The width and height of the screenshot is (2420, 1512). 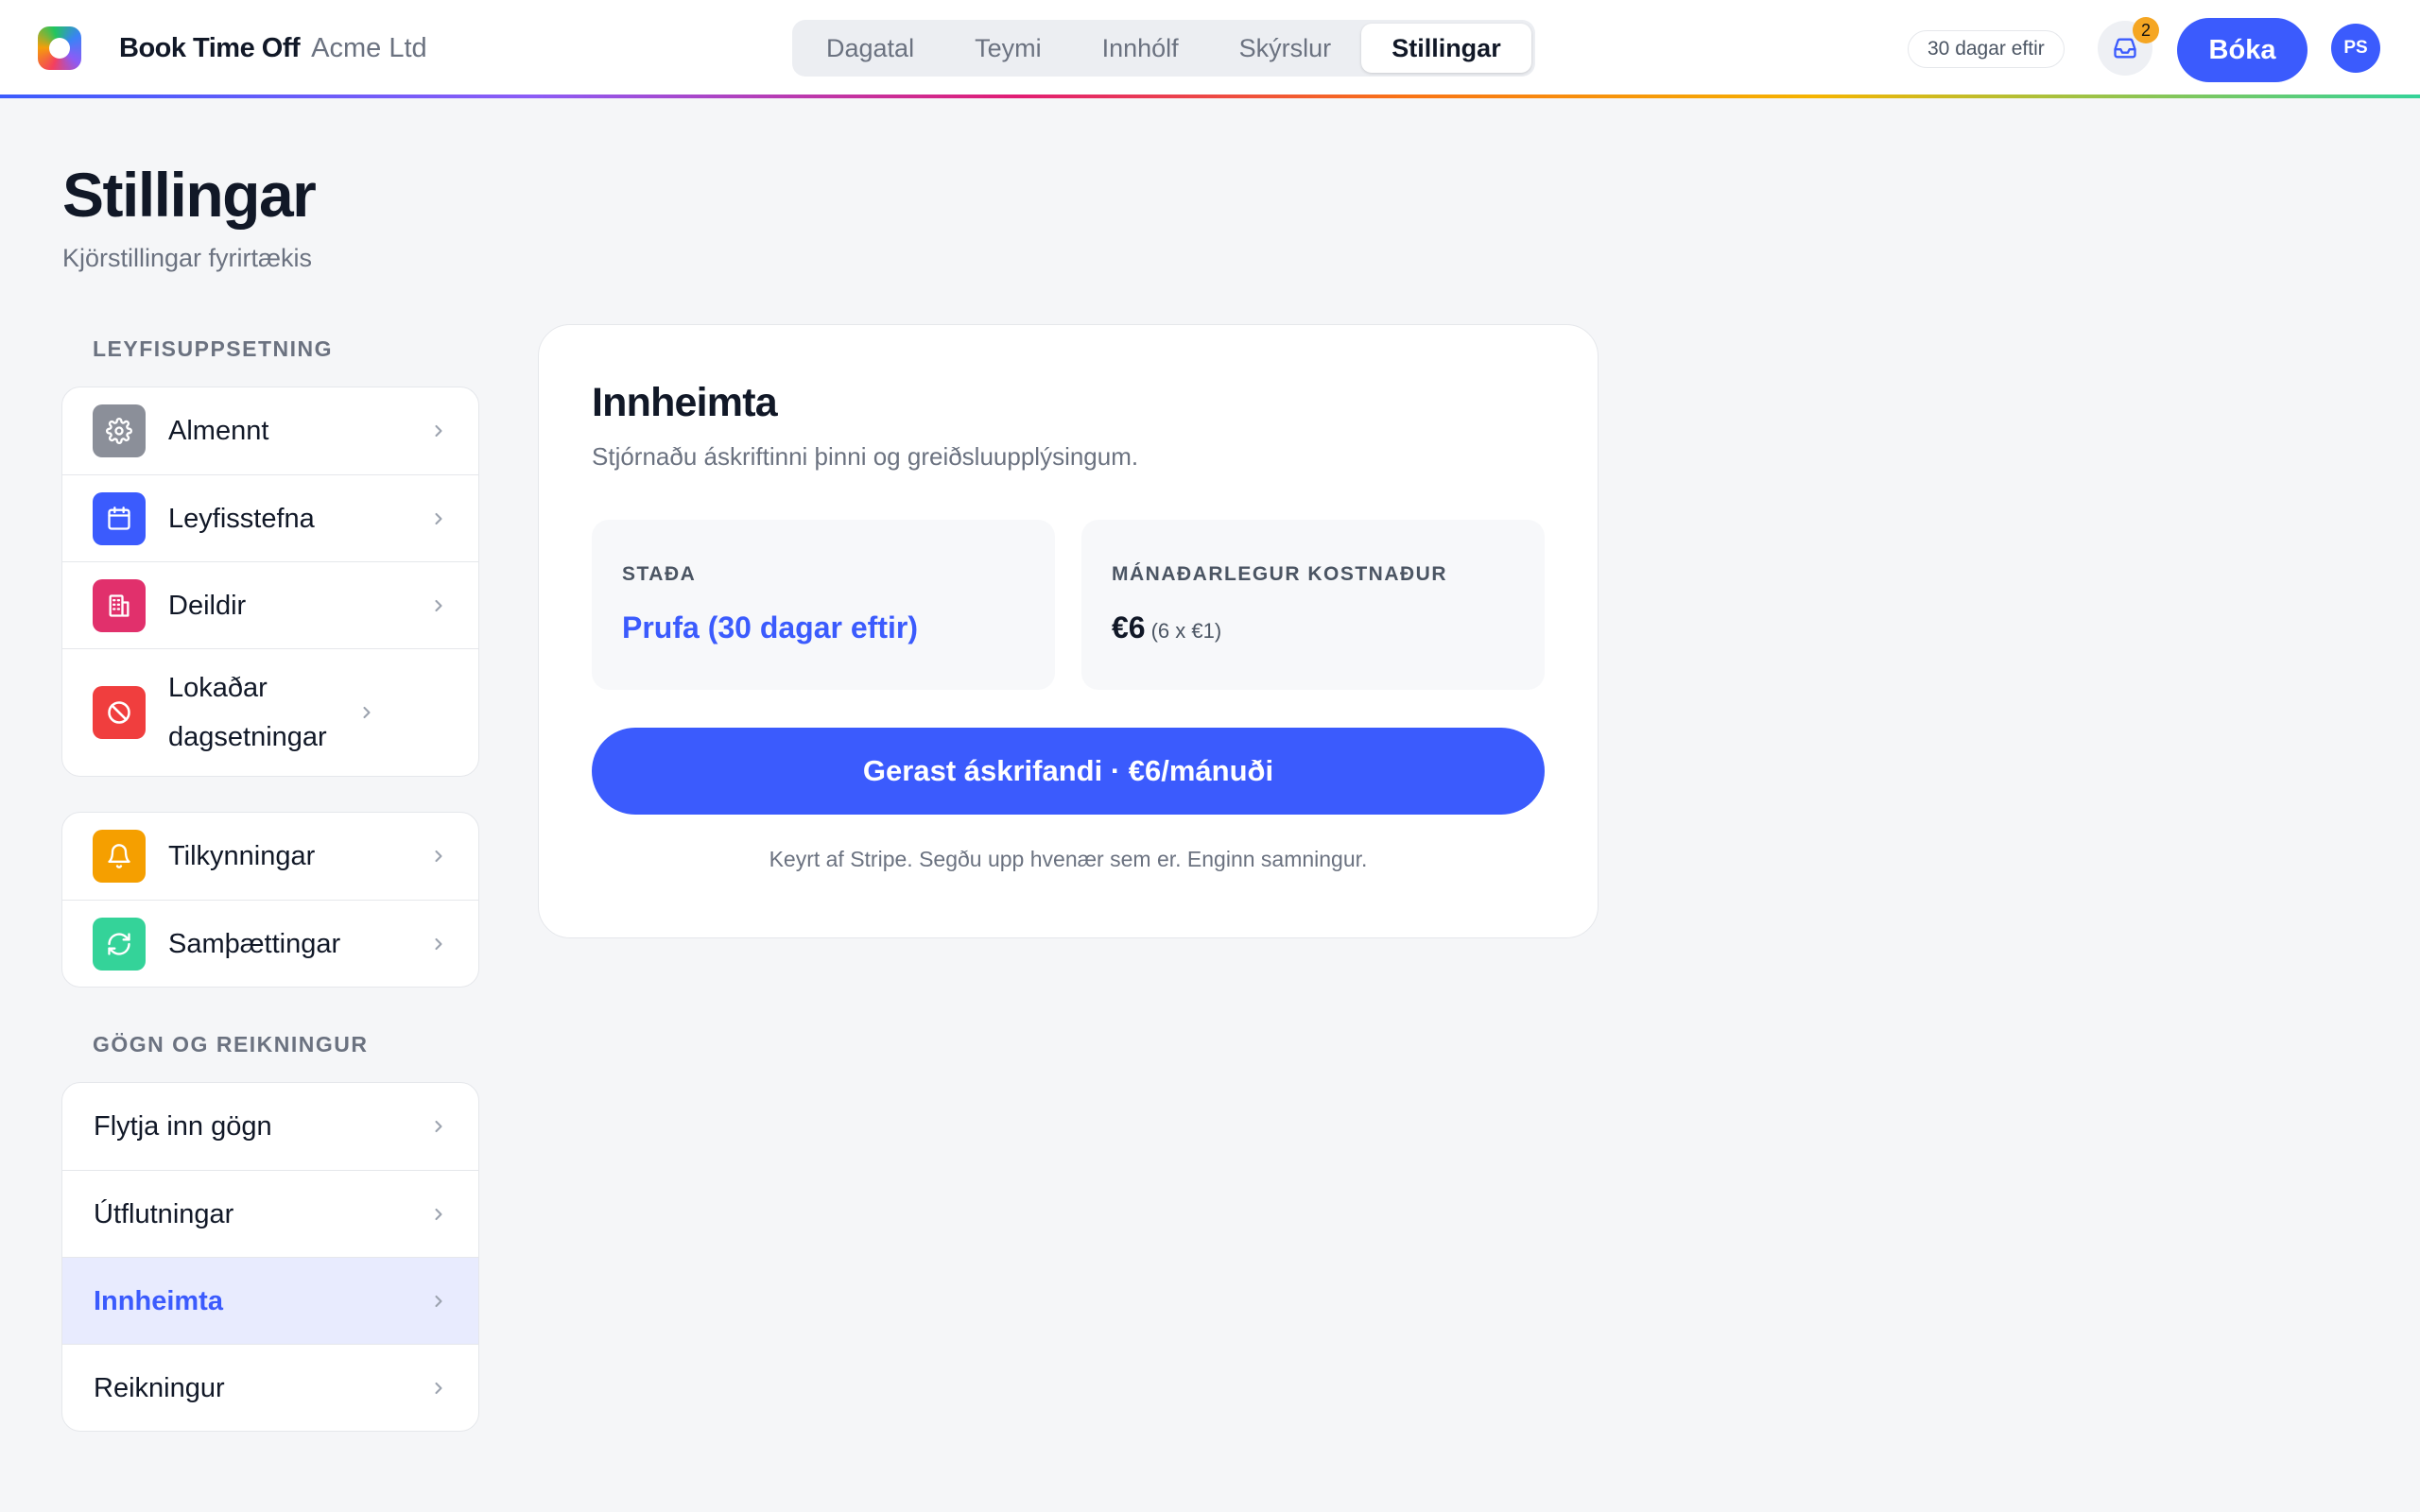 I want to click on book-button: Bóka, so click(x=2242, y=50).